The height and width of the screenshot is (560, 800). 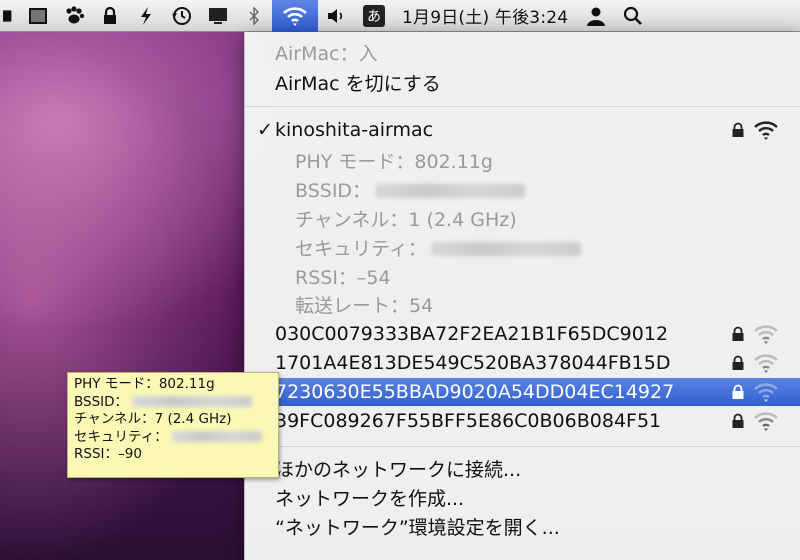 What do you see at coordinates (522, 130) in the screenshot?
I see `network-item-current: ✓ kinoshita-airmac` at bounding box center [522, 130].